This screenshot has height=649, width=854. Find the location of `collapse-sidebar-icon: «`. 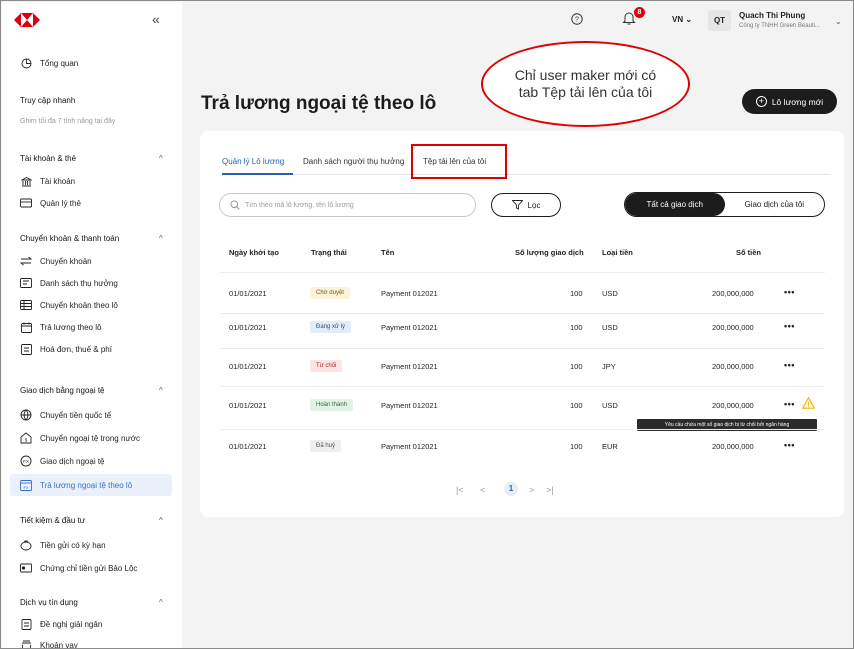

collapse-sidebar-icon: « is located at coordinates (156, 19).